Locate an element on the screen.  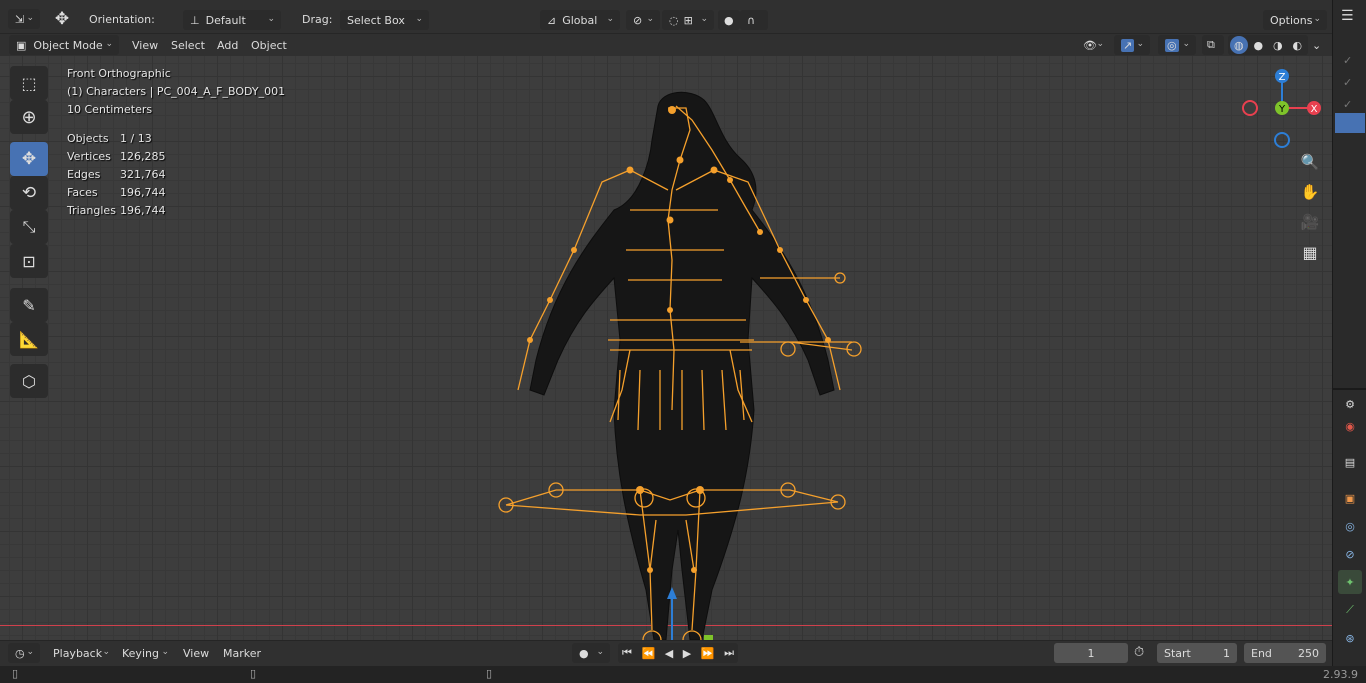
menu-keying: Keying ⌄ is located at coordinates (145, 653).